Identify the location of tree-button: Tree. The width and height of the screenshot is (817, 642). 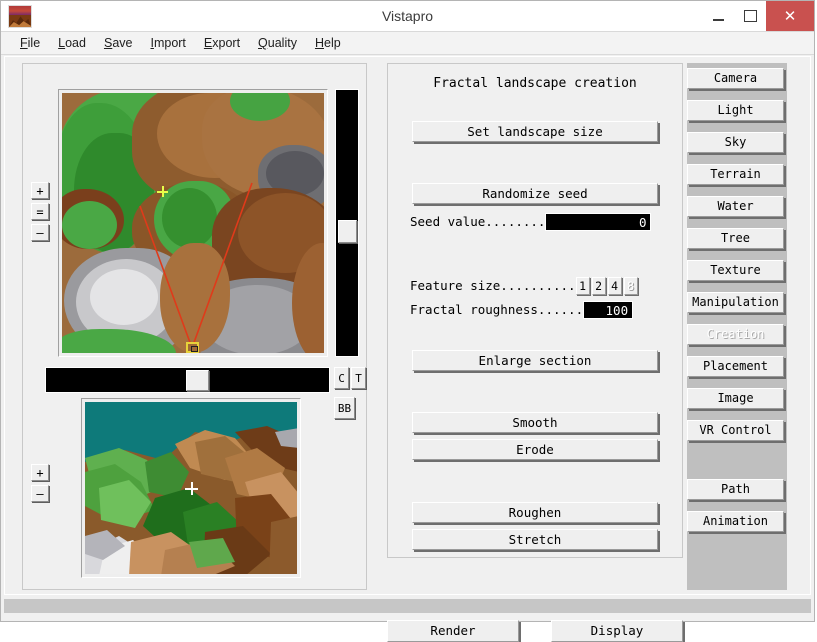
(735, 238).